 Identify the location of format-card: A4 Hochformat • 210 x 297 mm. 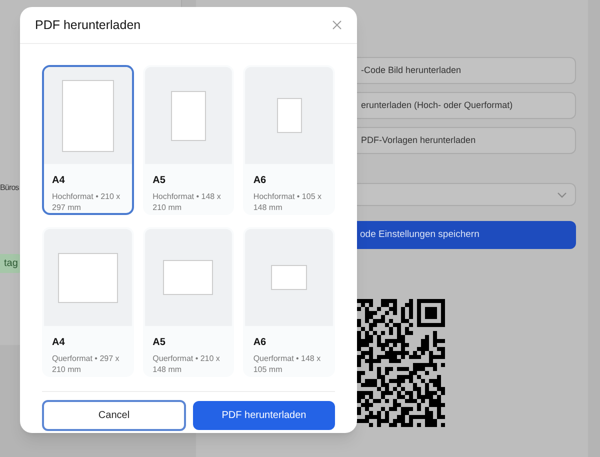
(88, 140).